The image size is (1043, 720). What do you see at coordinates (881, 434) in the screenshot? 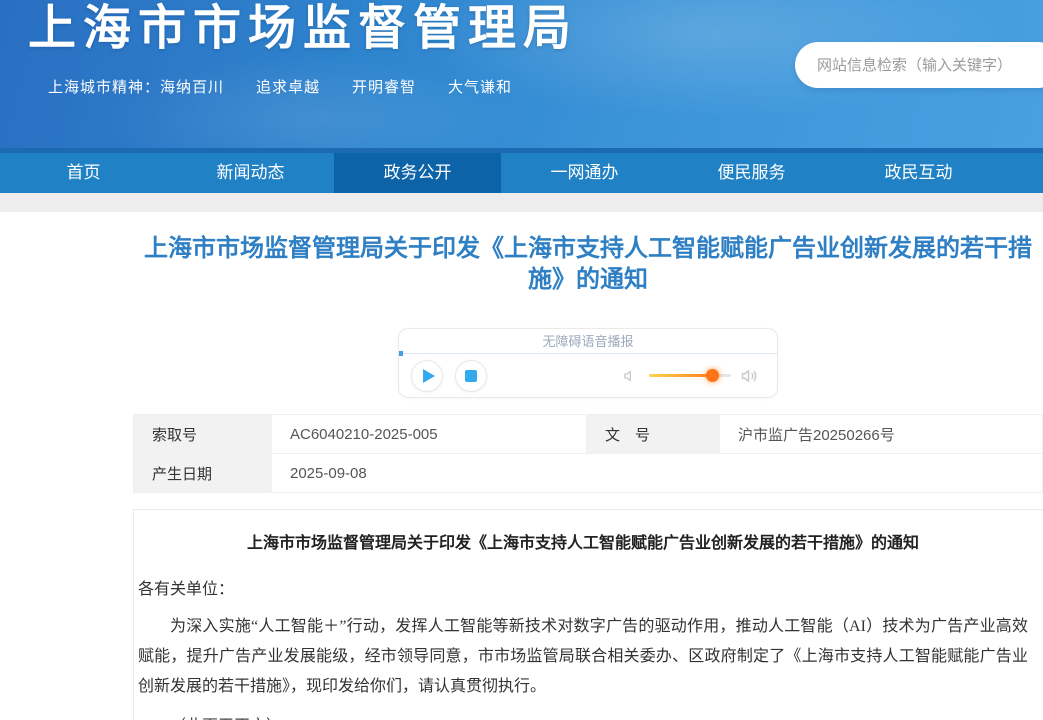
I see `meta-value-doc-number: 沪市监广告20250266号` at bounding box center [881, 434].